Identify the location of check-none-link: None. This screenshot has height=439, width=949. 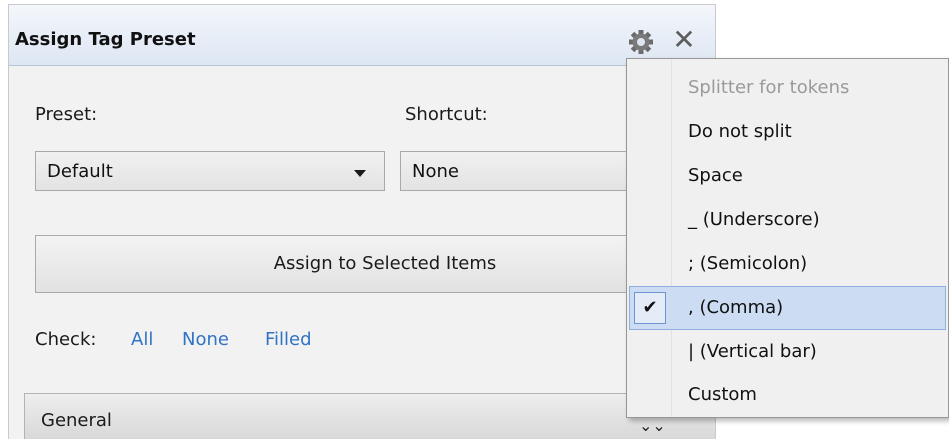
(205, 339).